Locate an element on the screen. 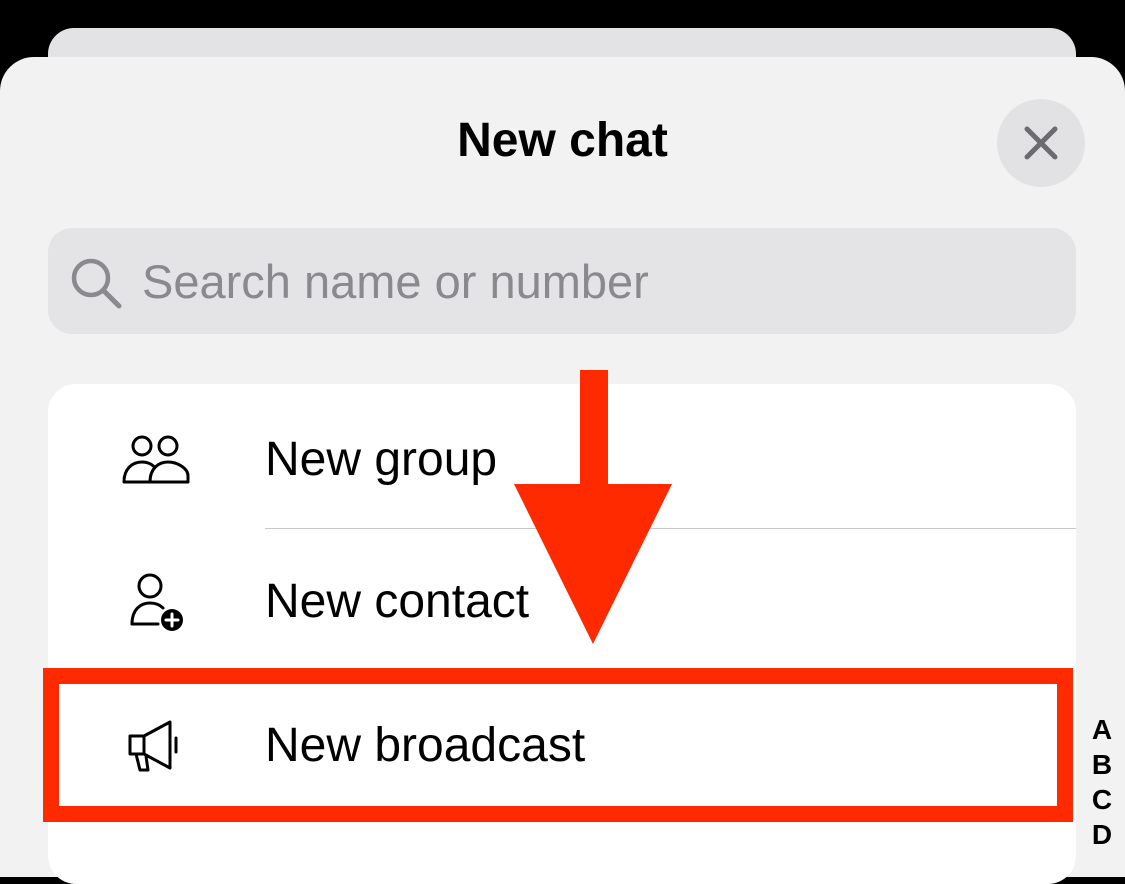 This screenshot has height=884, width=1125. index-letter: A is located at coordinates (1102, 729).